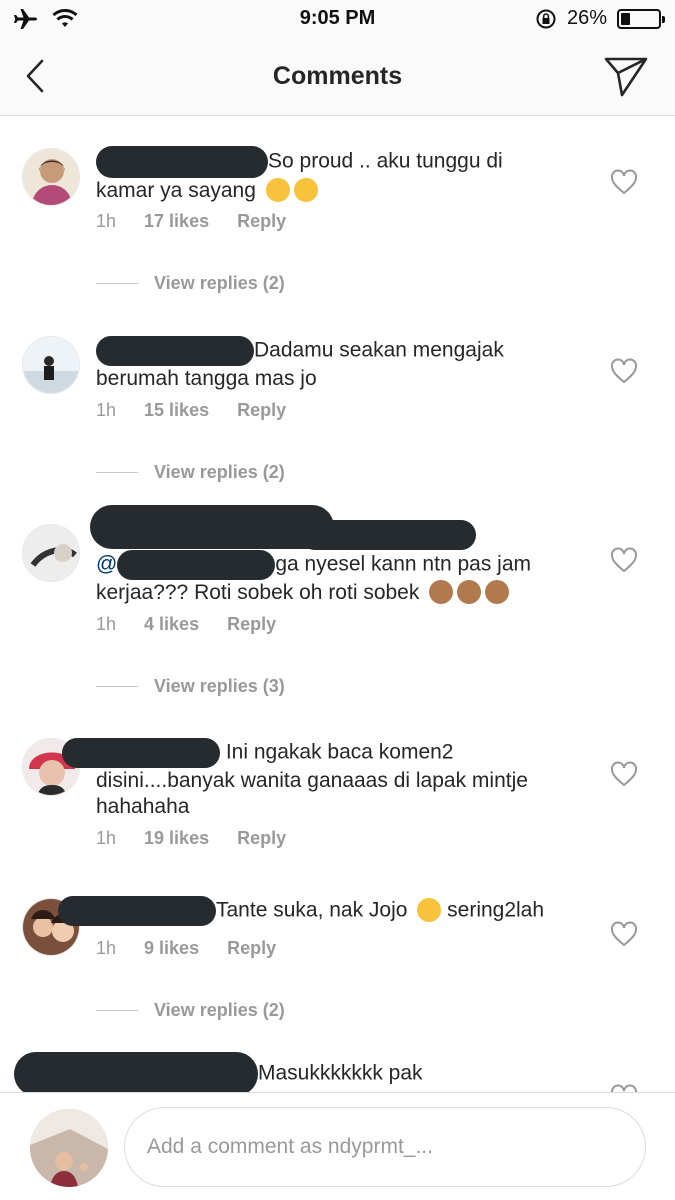  What do you see at coordinates (305, 190) in the screenshot?
I see `tongue-emoji` at bounding box center [305, 190].